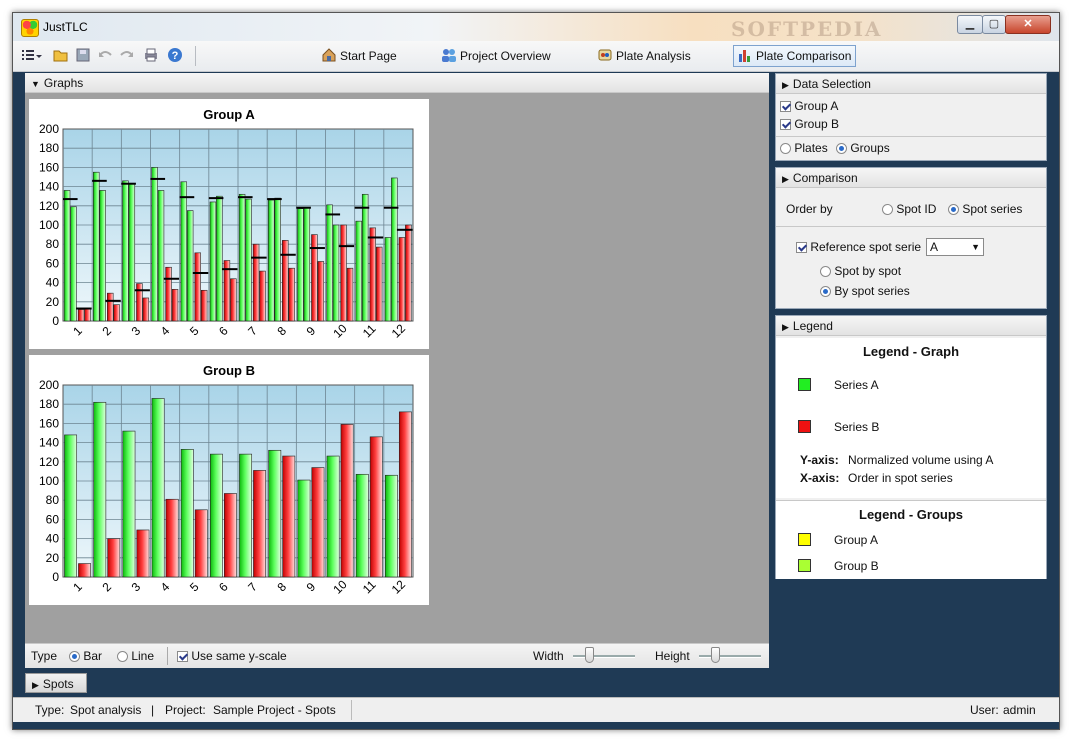  Describe the element at coordinates (955, 247) in the screenshot. I see `reference-select: A ▼` at that location.